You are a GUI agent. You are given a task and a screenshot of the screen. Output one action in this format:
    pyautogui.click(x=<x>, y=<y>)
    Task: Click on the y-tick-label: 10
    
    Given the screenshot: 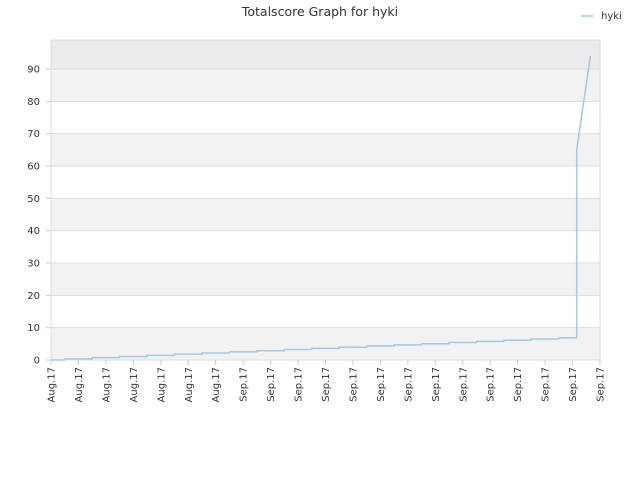 What is the action you would take?
    pyautogui.click(x=33, y=328)
    